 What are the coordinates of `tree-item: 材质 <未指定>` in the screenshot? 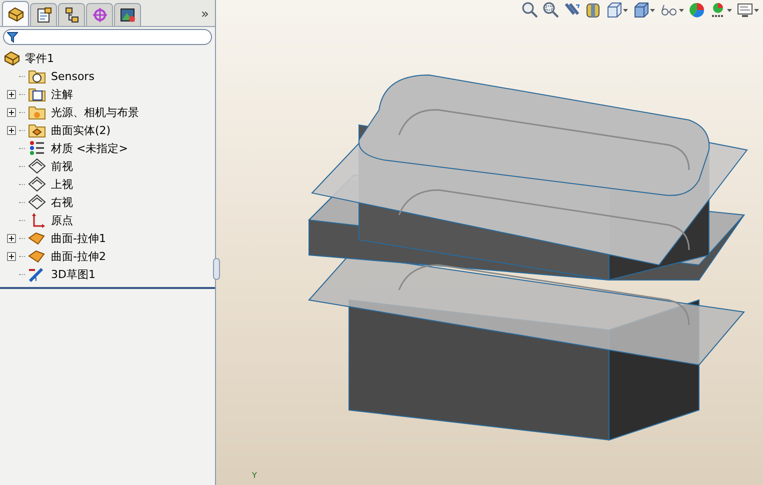 It's located at (89, 148).